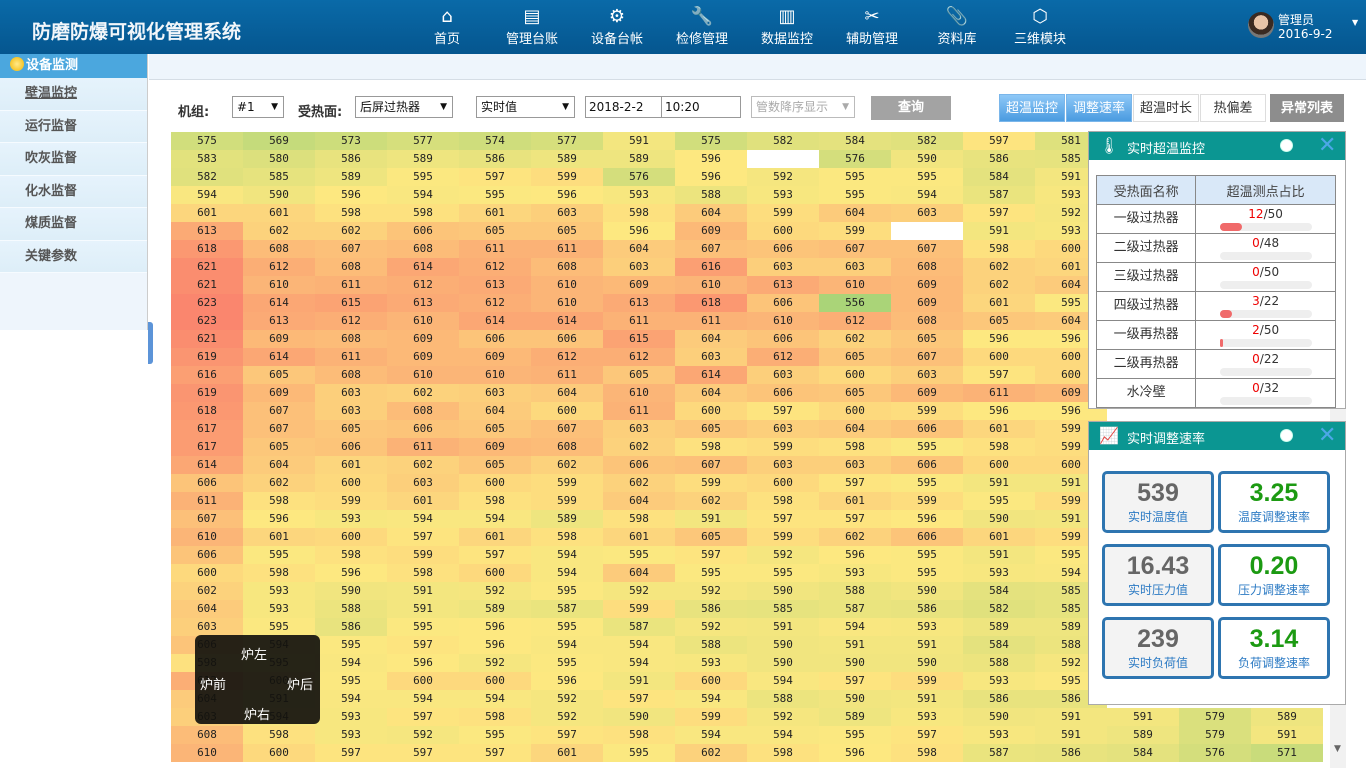 The width and height of the screenshot is (1366, 768). What do you see at coordinates (279, 213) in the screenshot?
I see `grid-cell: 601` at bounding box center [279, 213].